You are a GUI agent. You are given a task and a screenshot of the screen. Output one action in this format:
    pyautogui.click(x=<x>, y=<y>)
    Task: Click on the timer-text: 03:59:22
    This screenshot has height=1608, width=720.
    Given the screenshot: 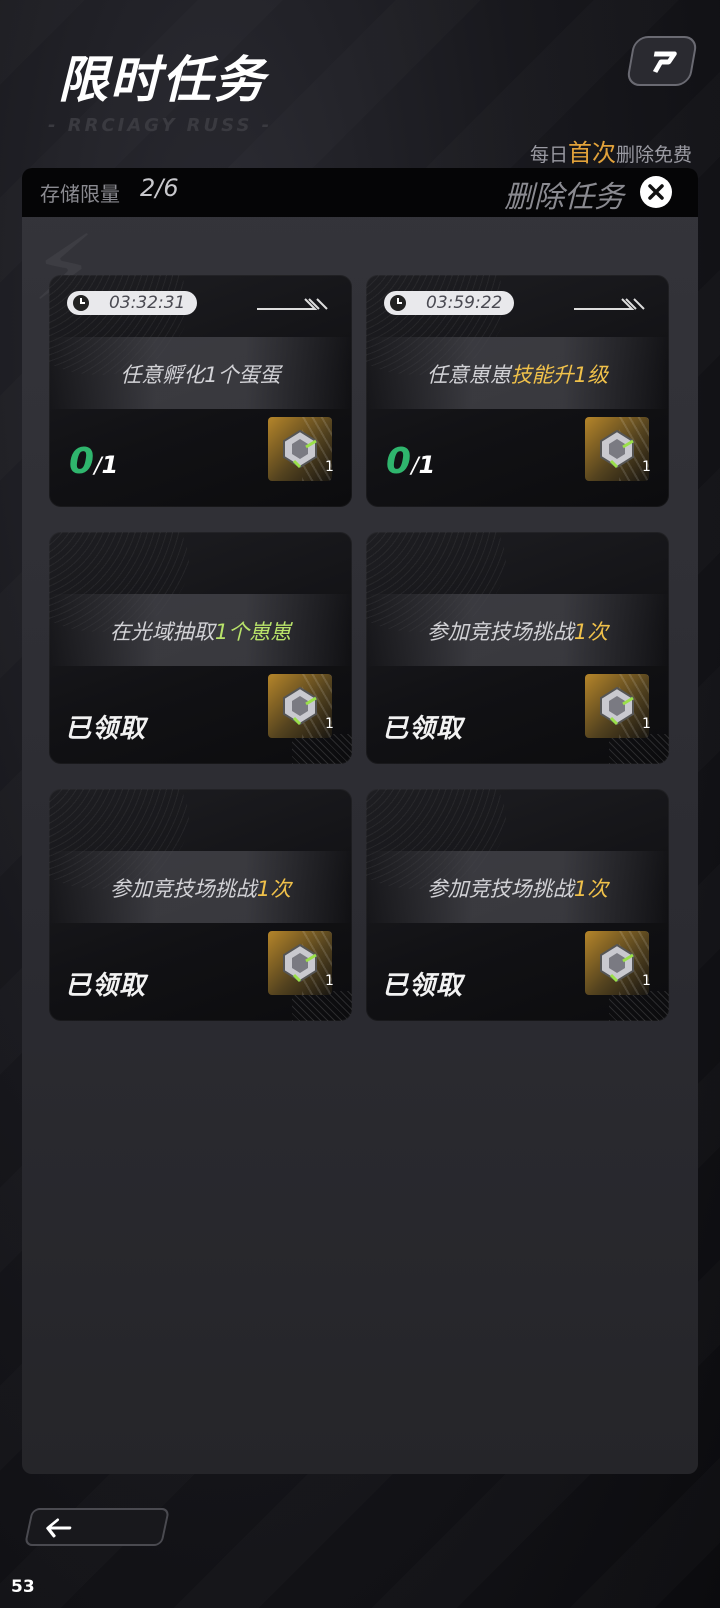 What is the action you would take?
    pyautogui.click(x=464, y=303)
    